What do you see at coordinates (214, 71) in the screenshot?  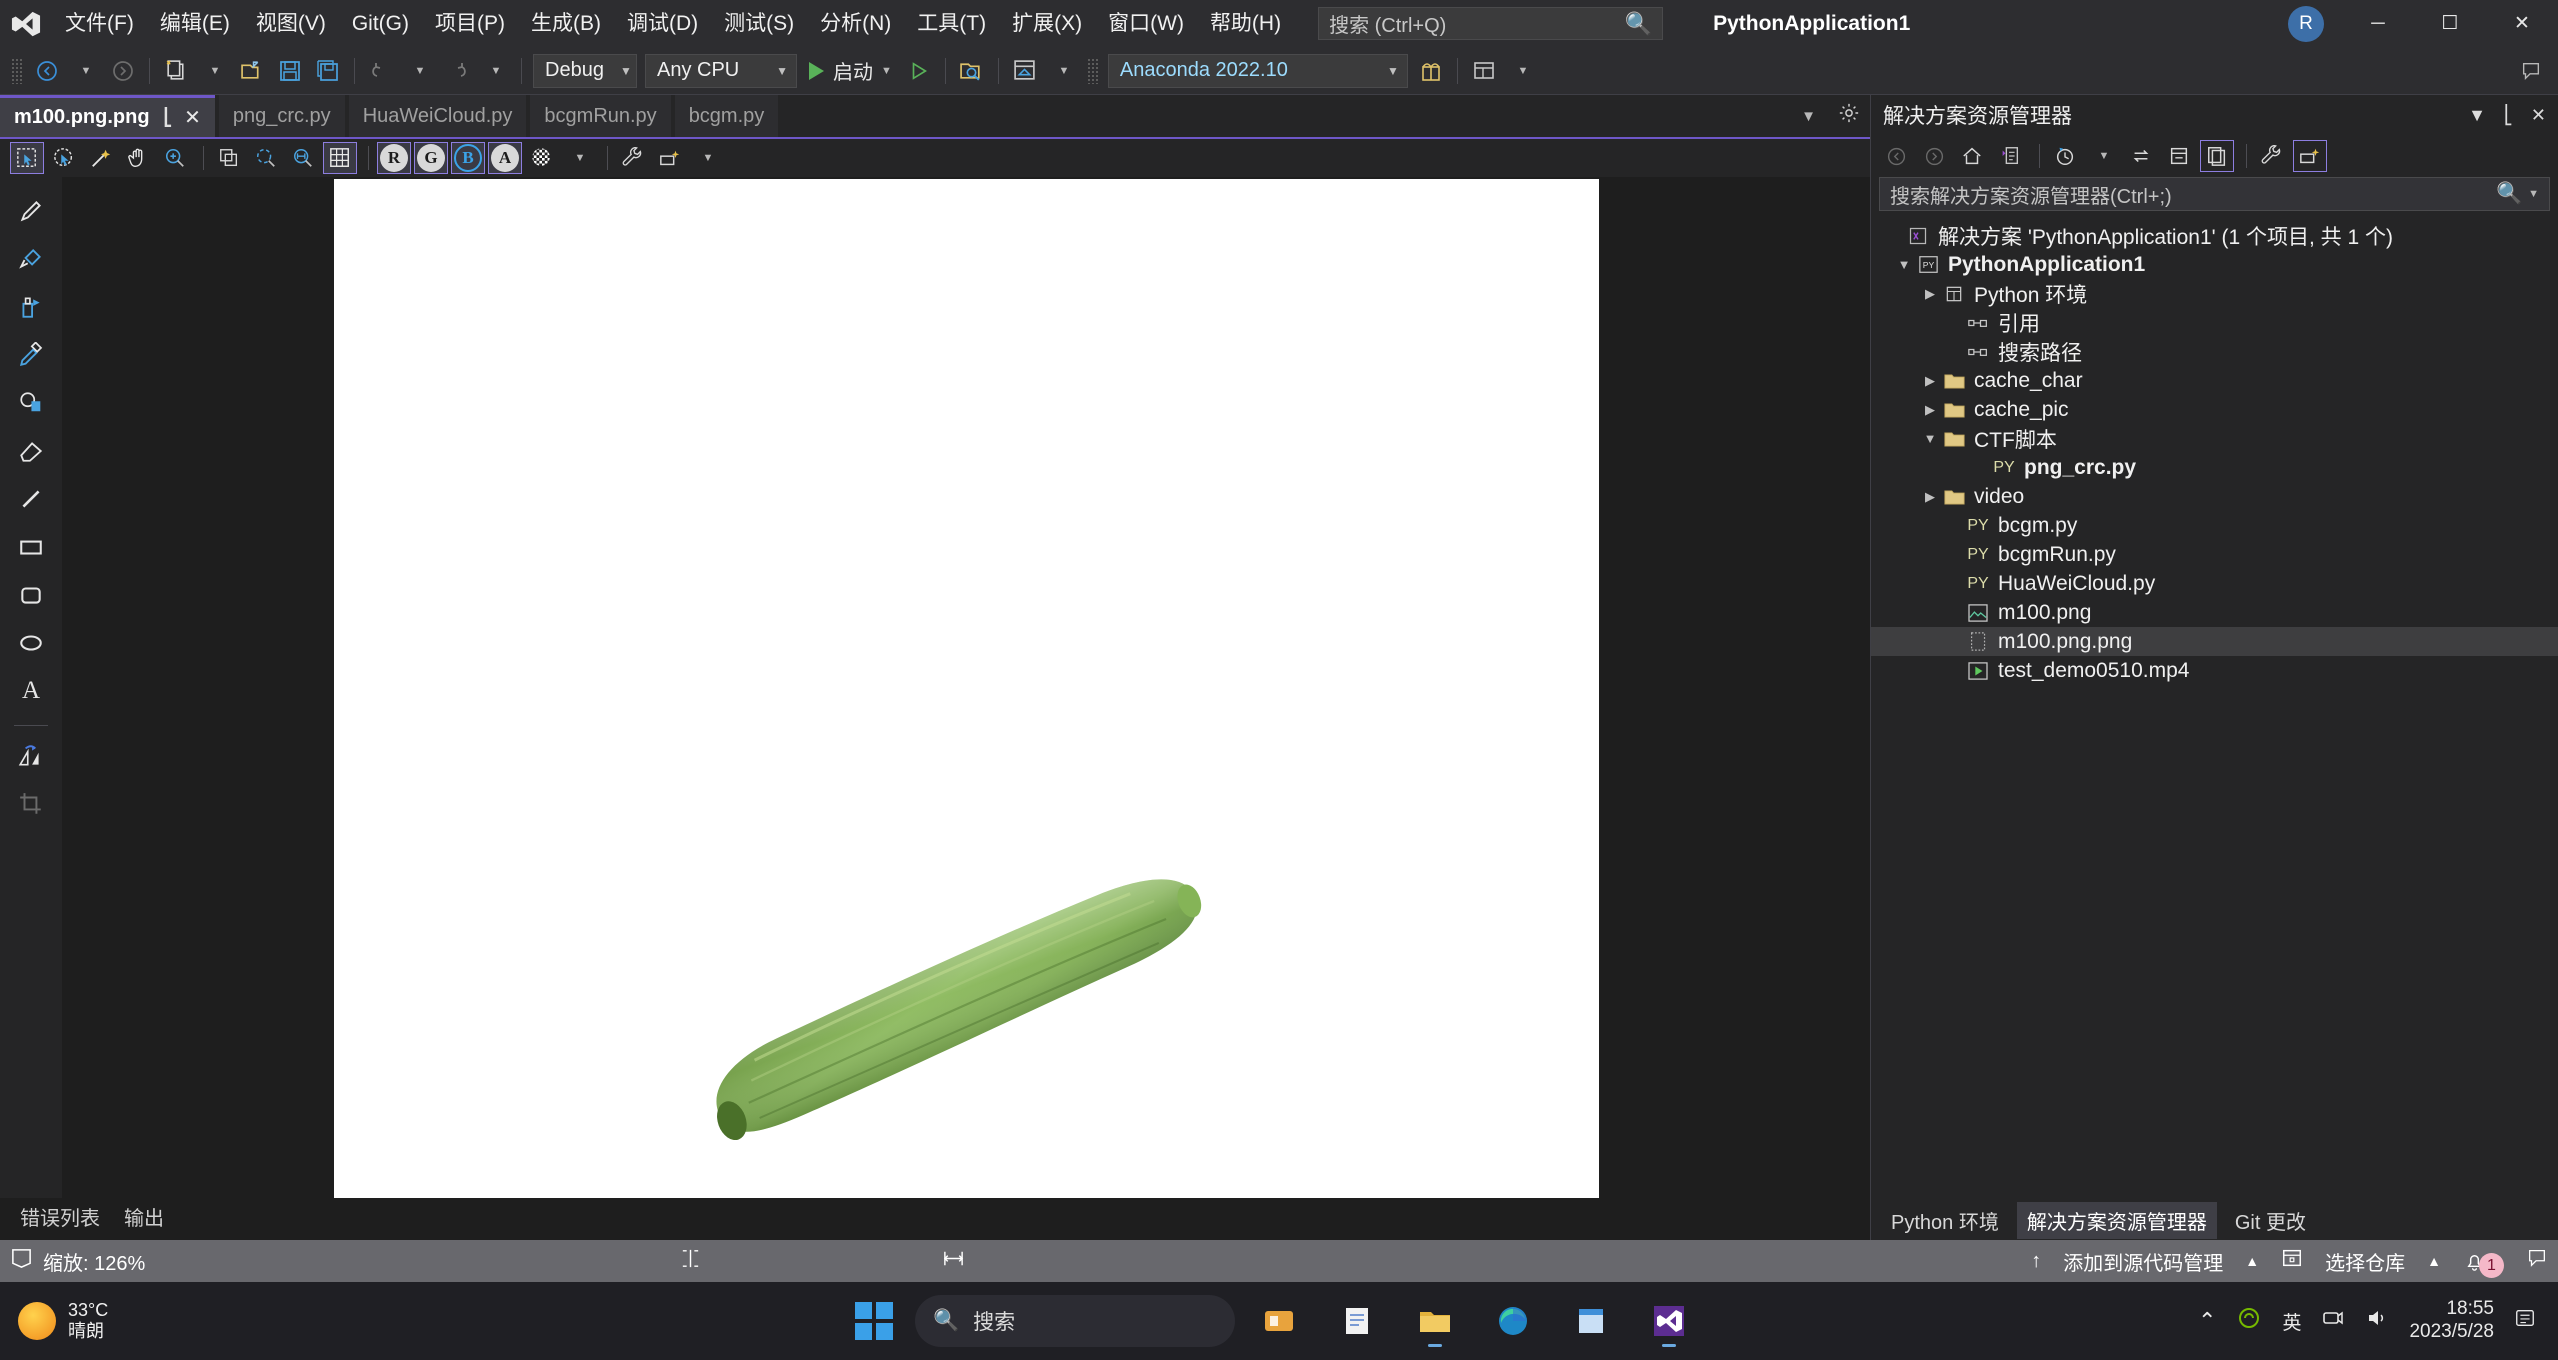 I see `new-project-dropdown: ▼` at bounding box center [214, 71].